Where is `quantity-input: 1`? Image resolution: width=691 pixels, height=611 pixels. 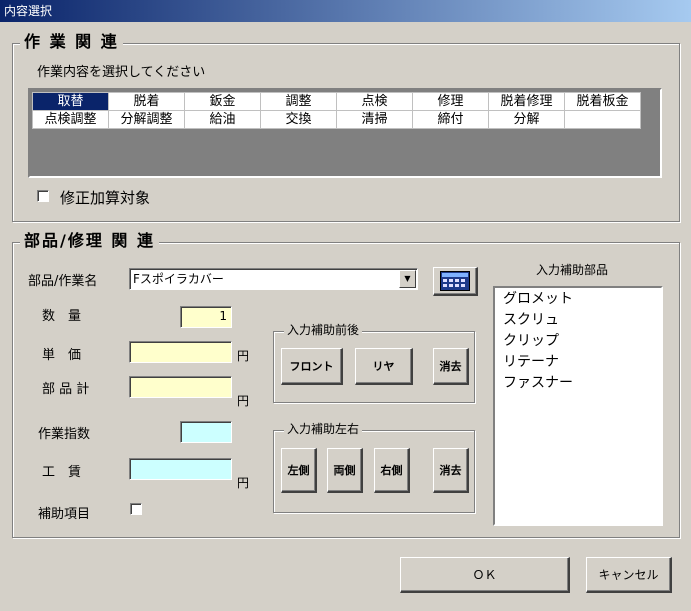
quantity-input: 1 is located at coordinates (206, 317).